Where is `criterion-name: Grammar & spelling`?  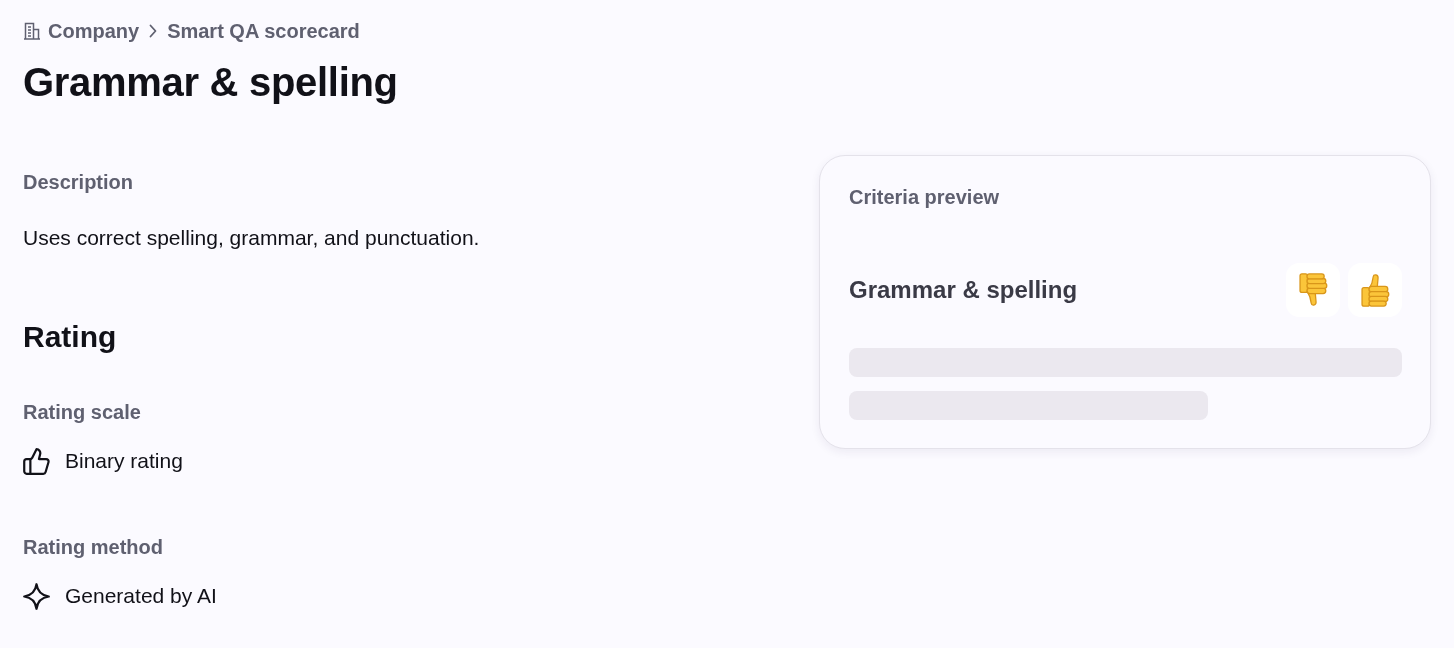 criterion-name: Grammar & spelling is located at coordinates (963, 290).